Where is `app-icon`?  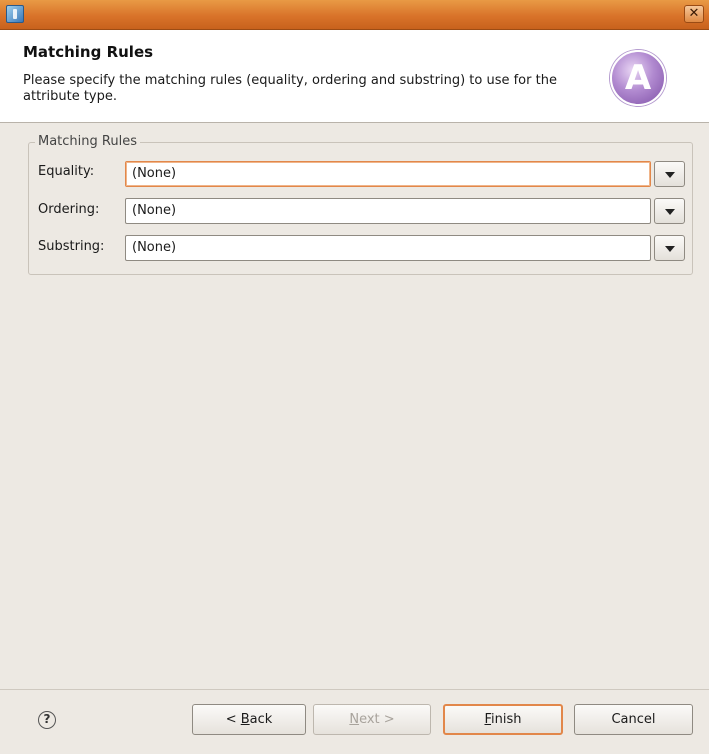 app-icon is located at coordinates (15, 14).